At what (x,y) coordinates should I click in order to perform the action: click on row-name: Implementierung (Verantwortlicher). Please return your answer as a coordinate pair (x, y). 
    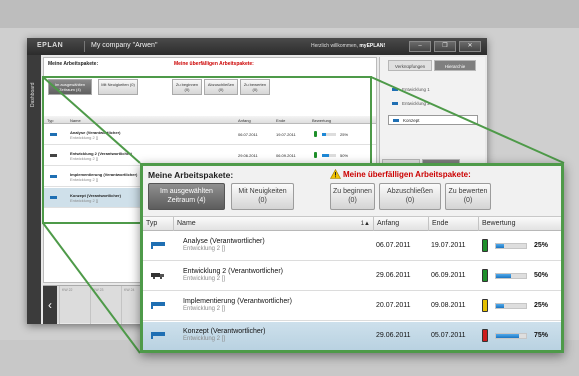
    Looking at the image, I should click on (237, 301).